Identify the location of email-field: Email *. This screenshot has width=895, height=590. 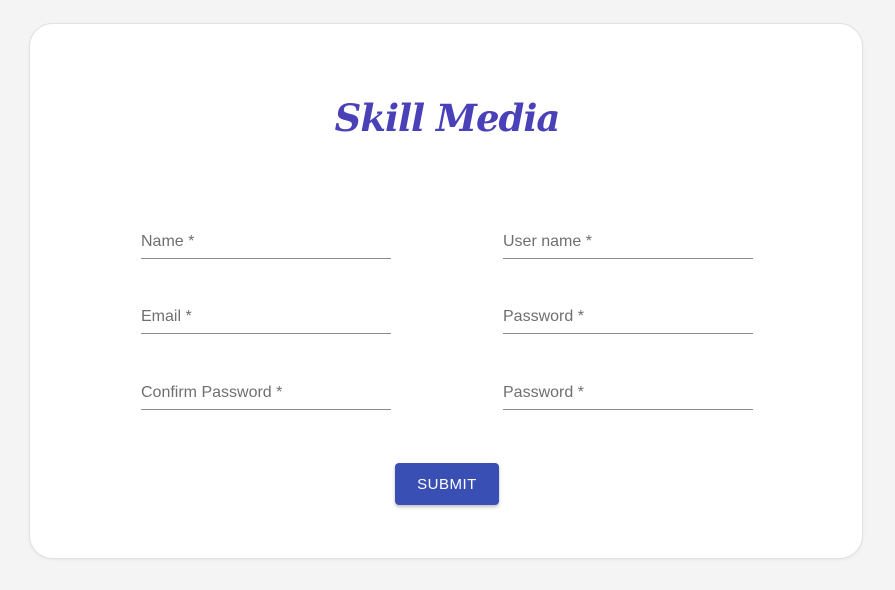
(266, 316).